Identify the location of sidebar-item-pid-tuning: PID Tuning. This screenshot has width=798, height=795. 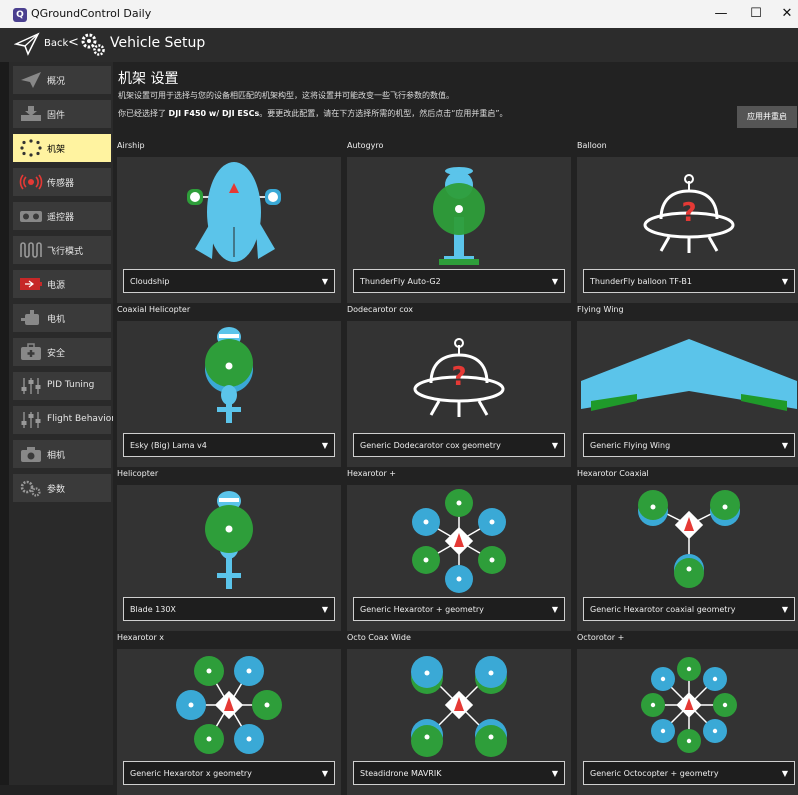
(62, 386).